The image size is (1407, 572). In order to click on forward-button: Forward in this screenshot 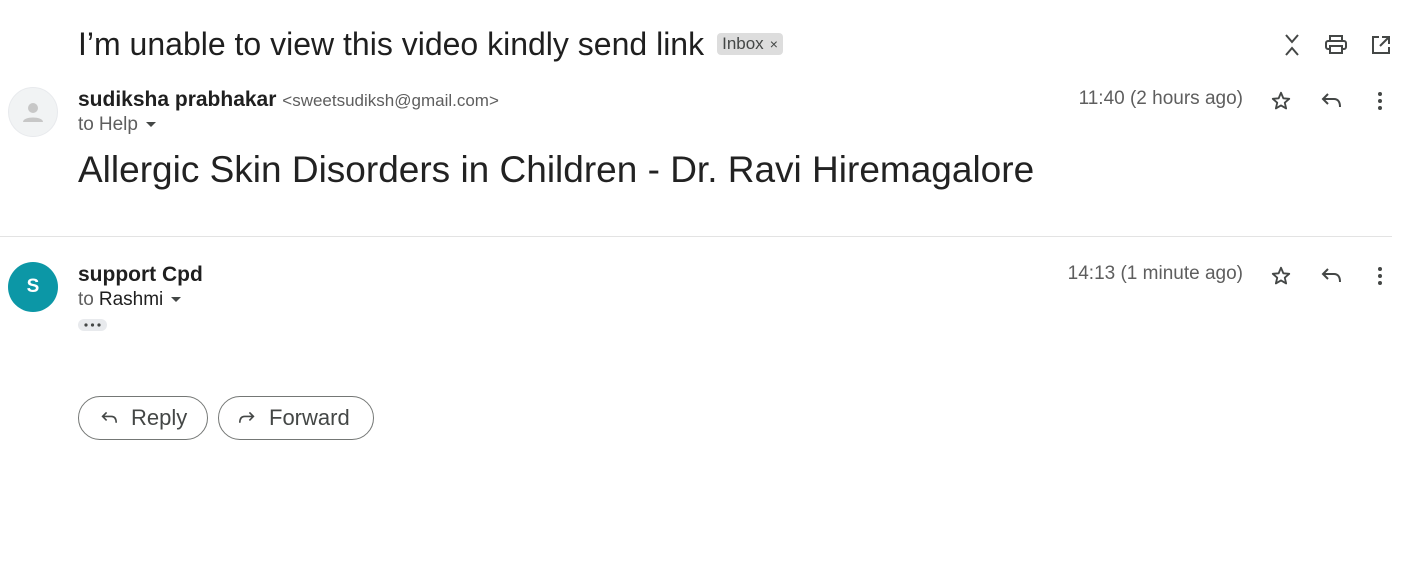, I will do `click(296, 418)`.